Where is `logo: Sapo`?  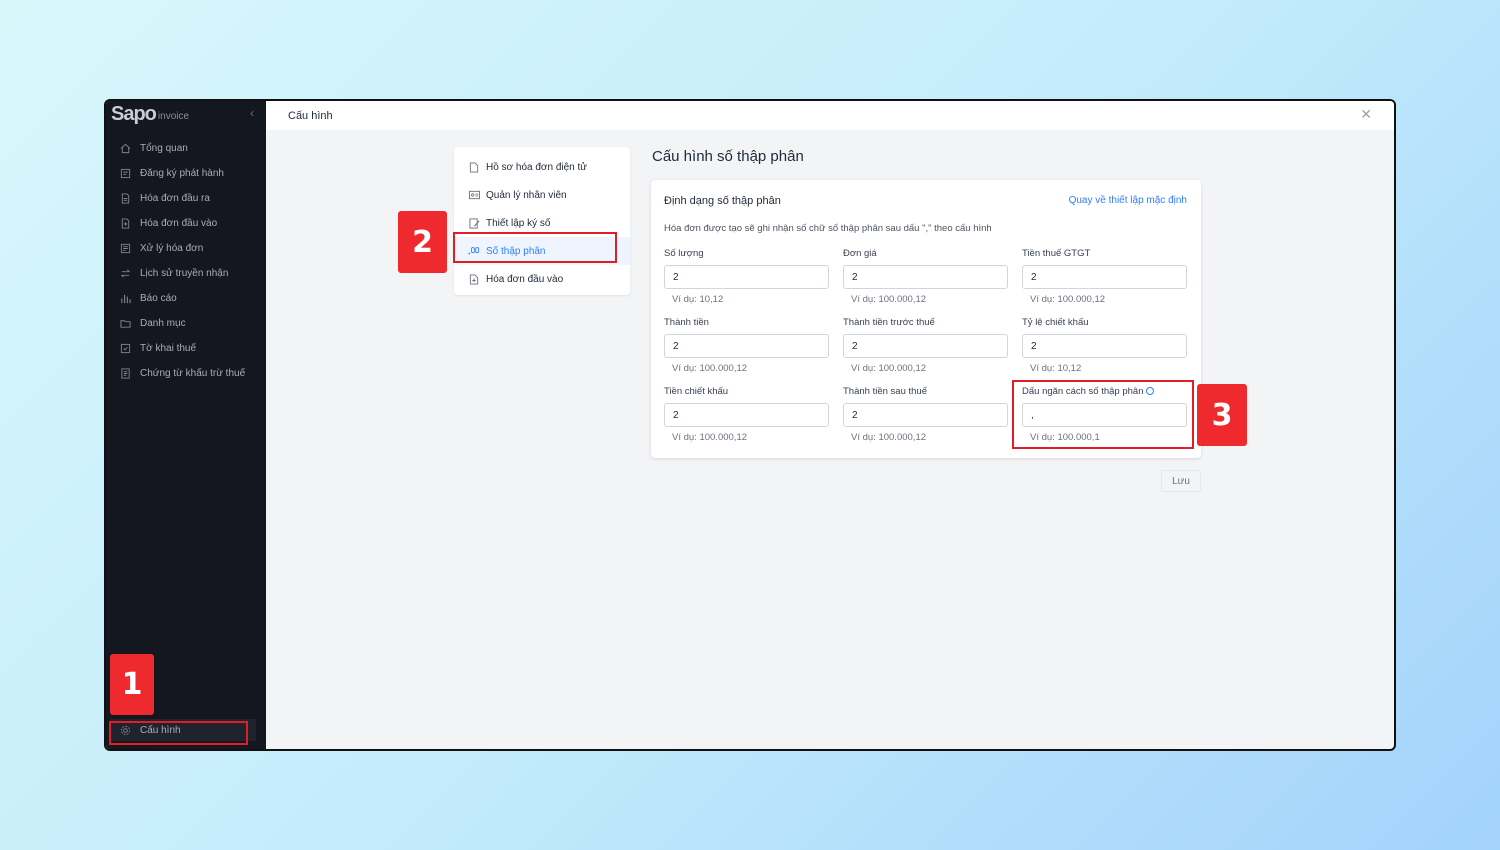 logo: Sapo is located at coordinates (134, 113).